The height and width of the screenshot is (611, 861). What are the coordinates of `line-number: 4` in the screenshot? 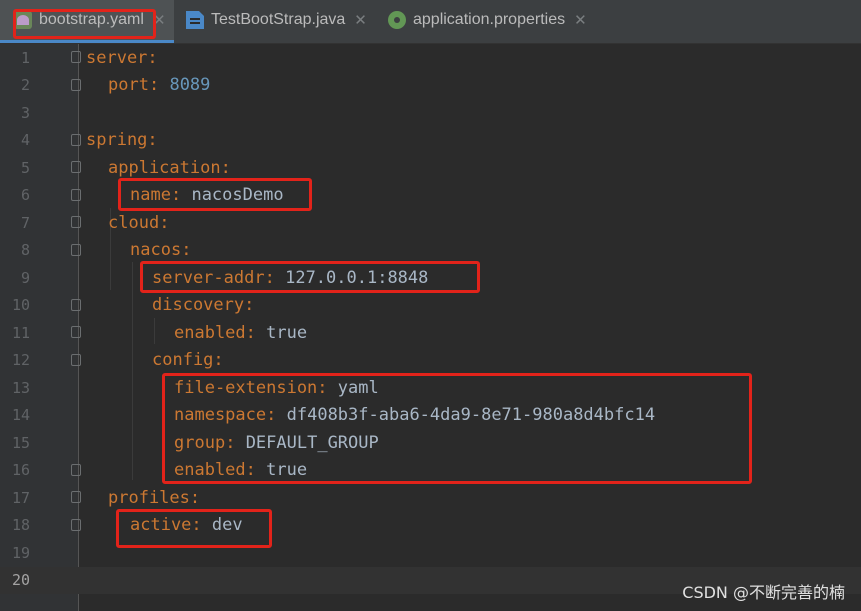 It's located at (25, 140).